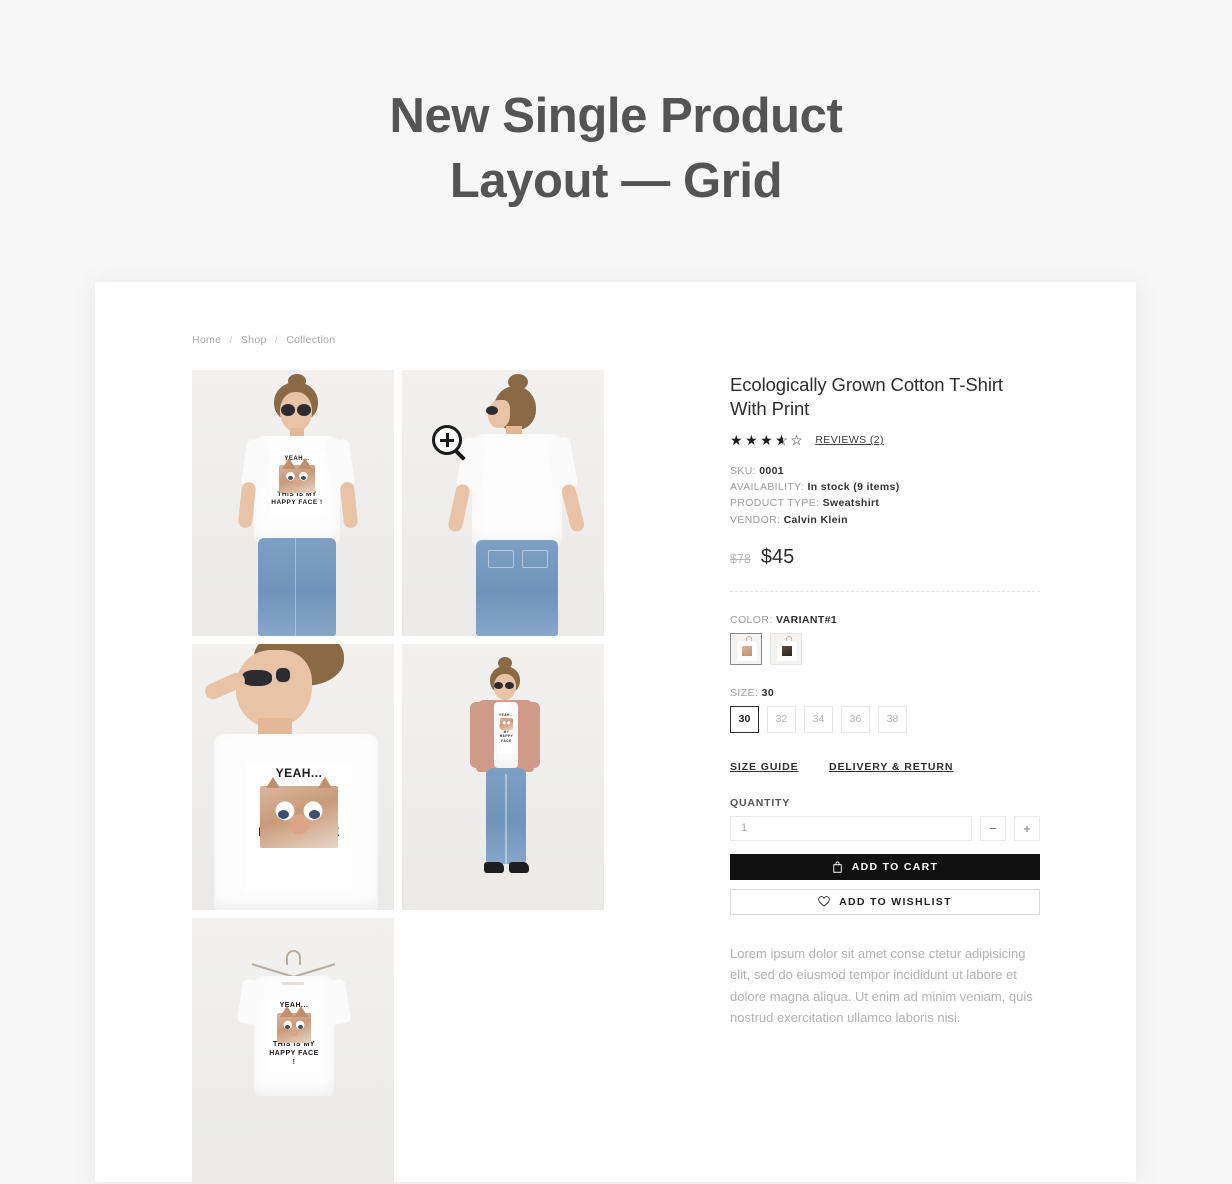 This screenshot has width=1232, height=1184. Describe the element at coordinates (771, 471) in the screenshot. I see `meta-value: 0001` at that location.